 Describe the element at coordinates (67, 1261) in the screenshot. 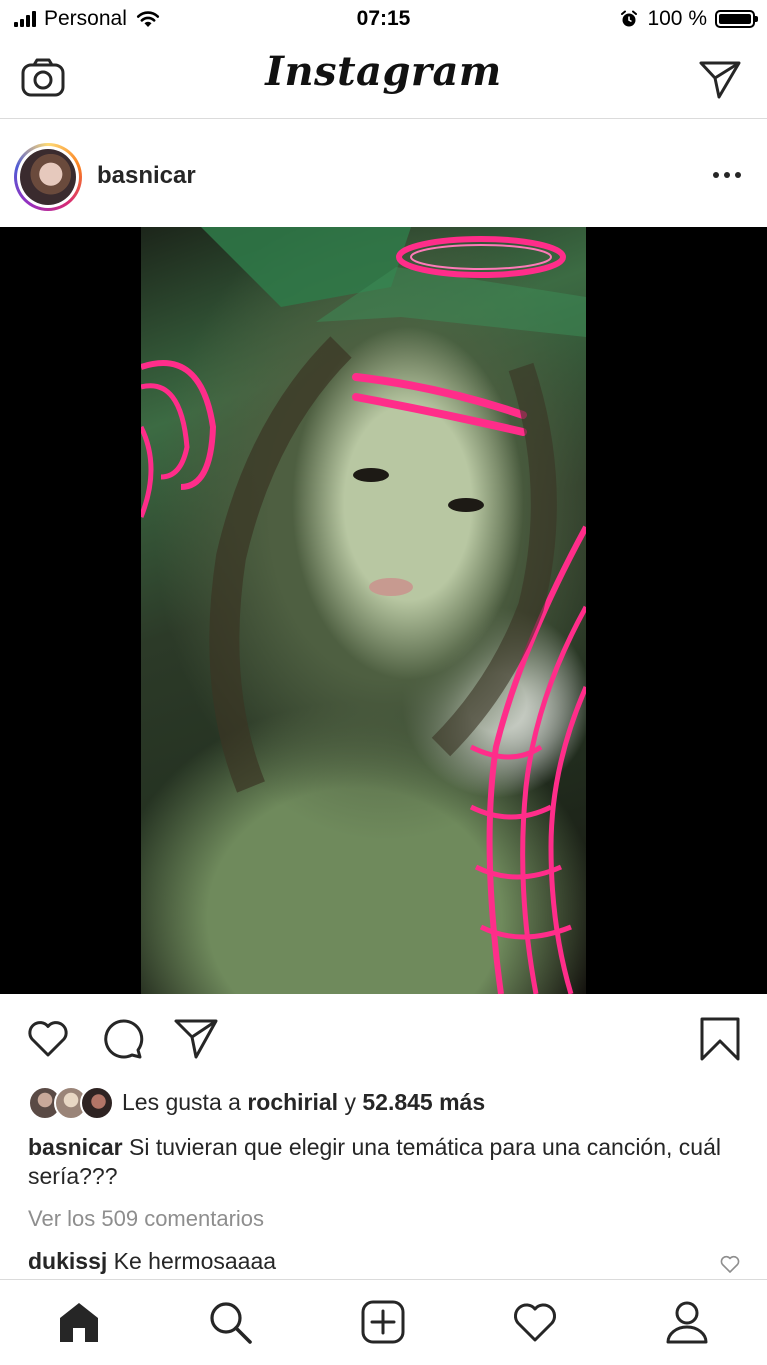

I see `comment-username: dukissj` at that location.